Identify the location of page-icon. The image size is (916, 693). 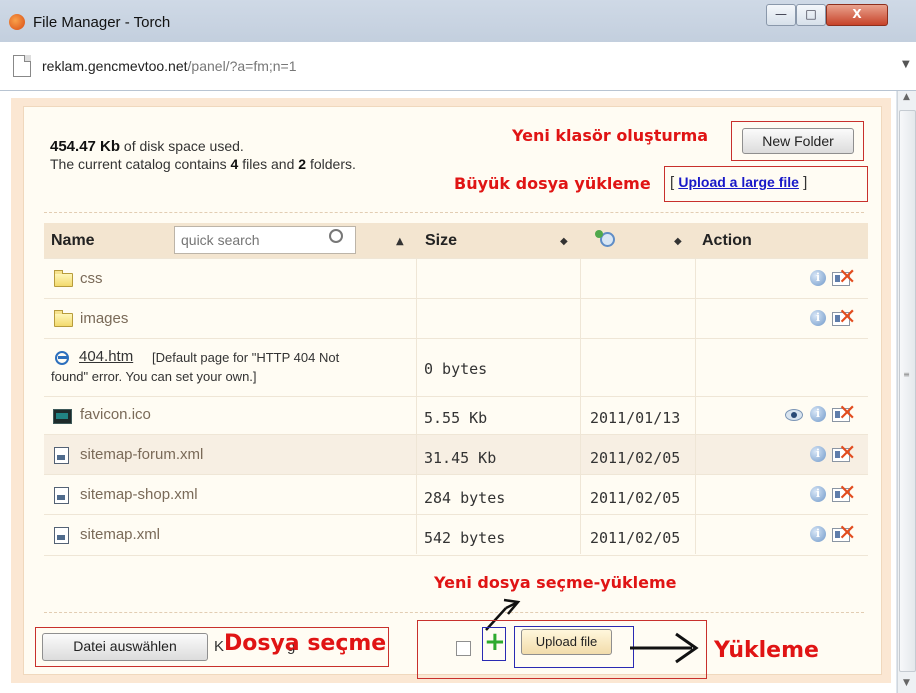
(22, 66).